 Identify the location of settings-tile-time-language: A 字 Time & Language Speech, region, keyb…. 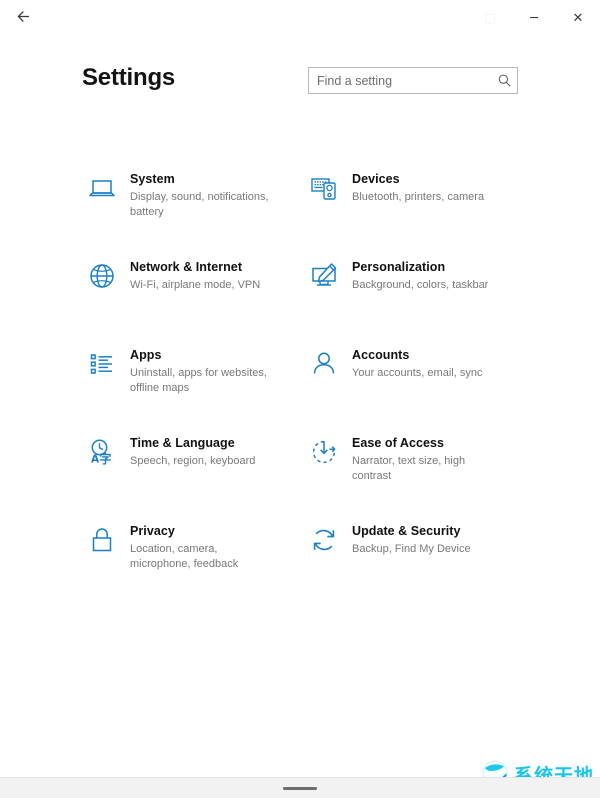
(193, 471).